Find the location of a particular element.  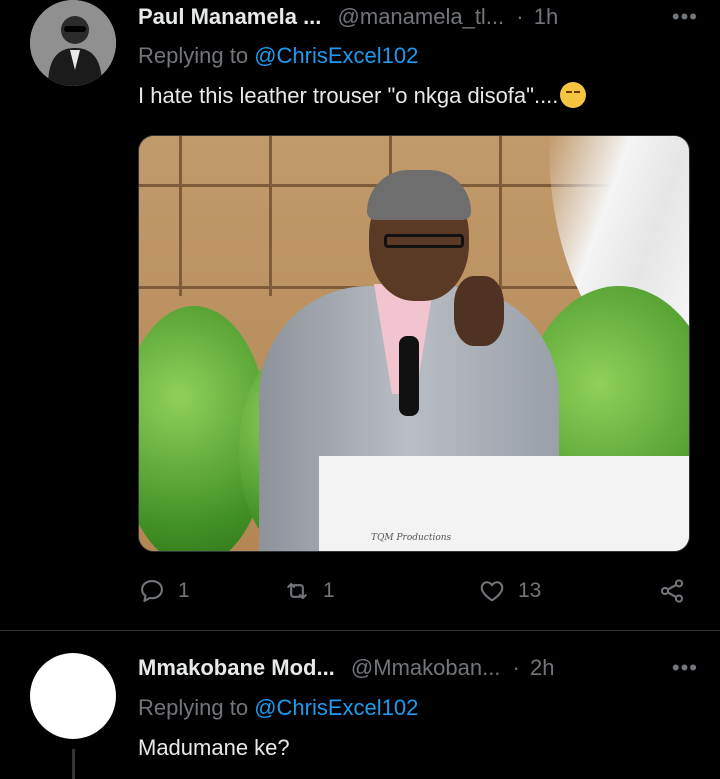

like-button: 13 is located at coordinates (509, 591).